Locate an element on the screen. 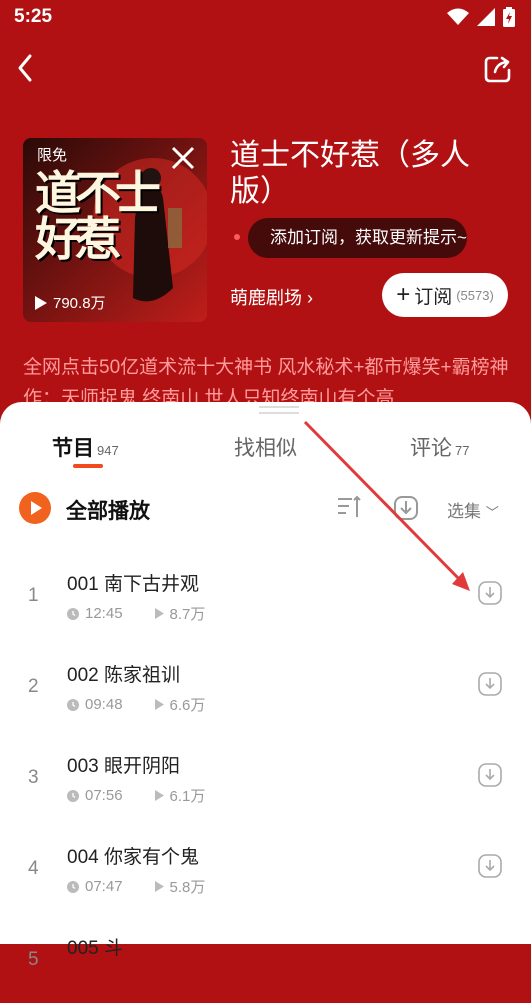  annotation-arrow is located at coordinates (386, 505).